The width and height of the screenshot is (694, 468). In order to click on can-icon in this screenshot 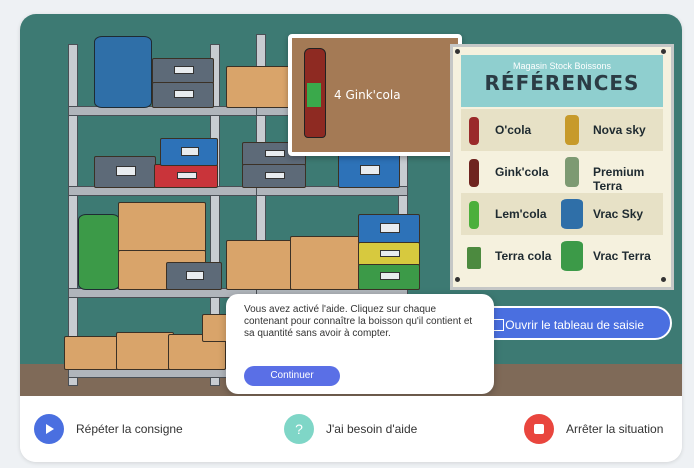, I will do `click(474, 258)`.